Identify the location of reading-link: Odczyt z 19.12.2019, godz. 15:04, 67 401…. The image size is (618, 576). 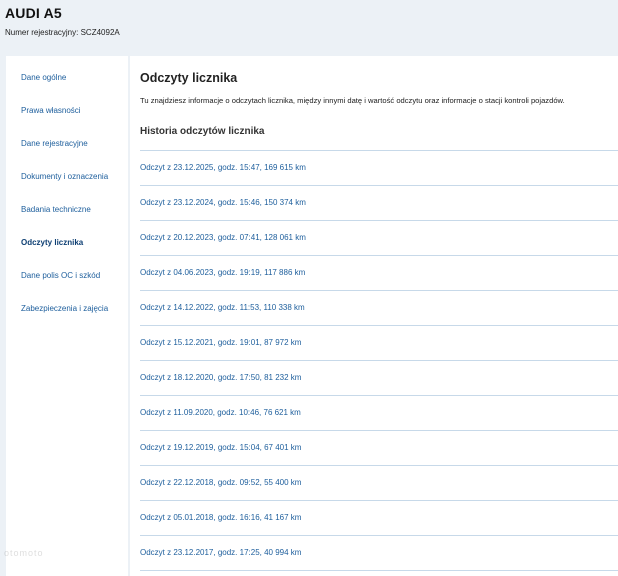
(220, 447).